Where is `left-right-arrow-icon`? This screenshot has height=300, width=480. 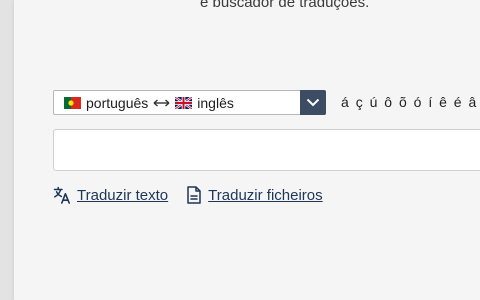
left-right-arrow-icon is located at coordinates (161, 102).